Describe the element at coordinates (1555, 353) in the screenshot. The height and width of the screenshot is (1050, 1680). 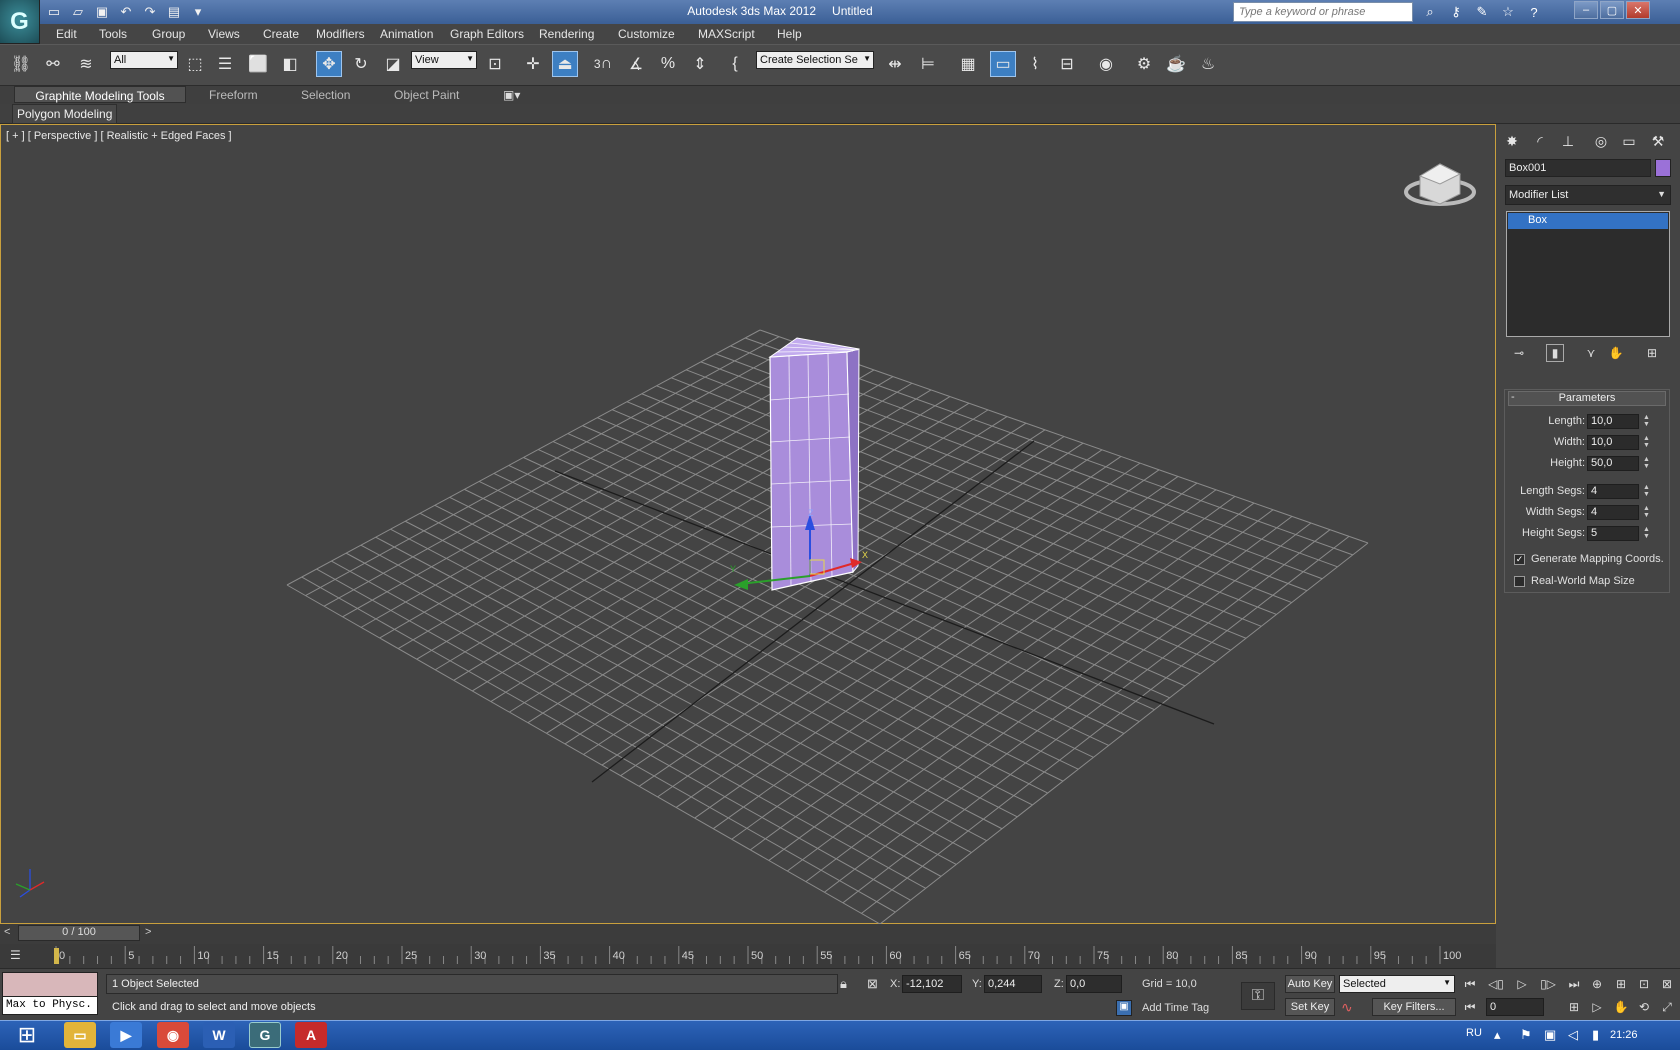
I see `show-end-result-icon: ▮` at that location.